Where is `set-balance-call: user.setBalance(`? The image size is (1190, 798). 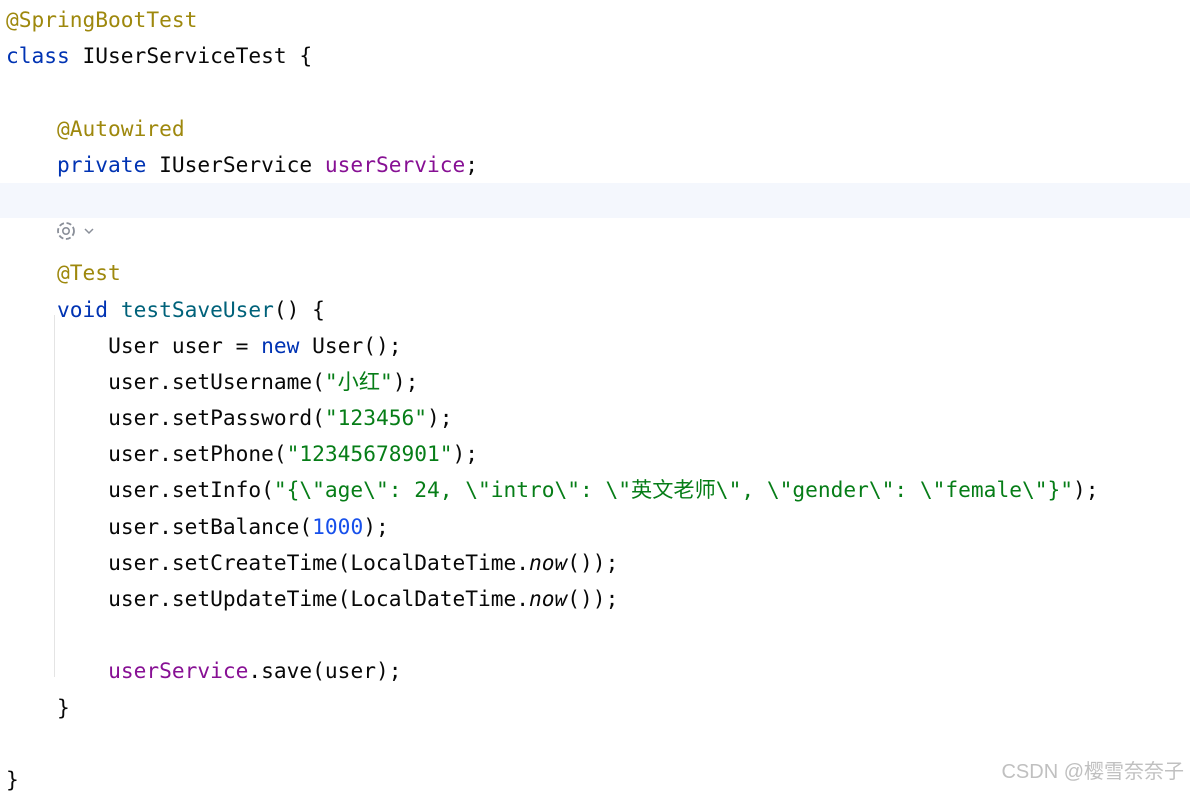
set-balance-call: user.setBalance( is located at coordinates (210, 526).